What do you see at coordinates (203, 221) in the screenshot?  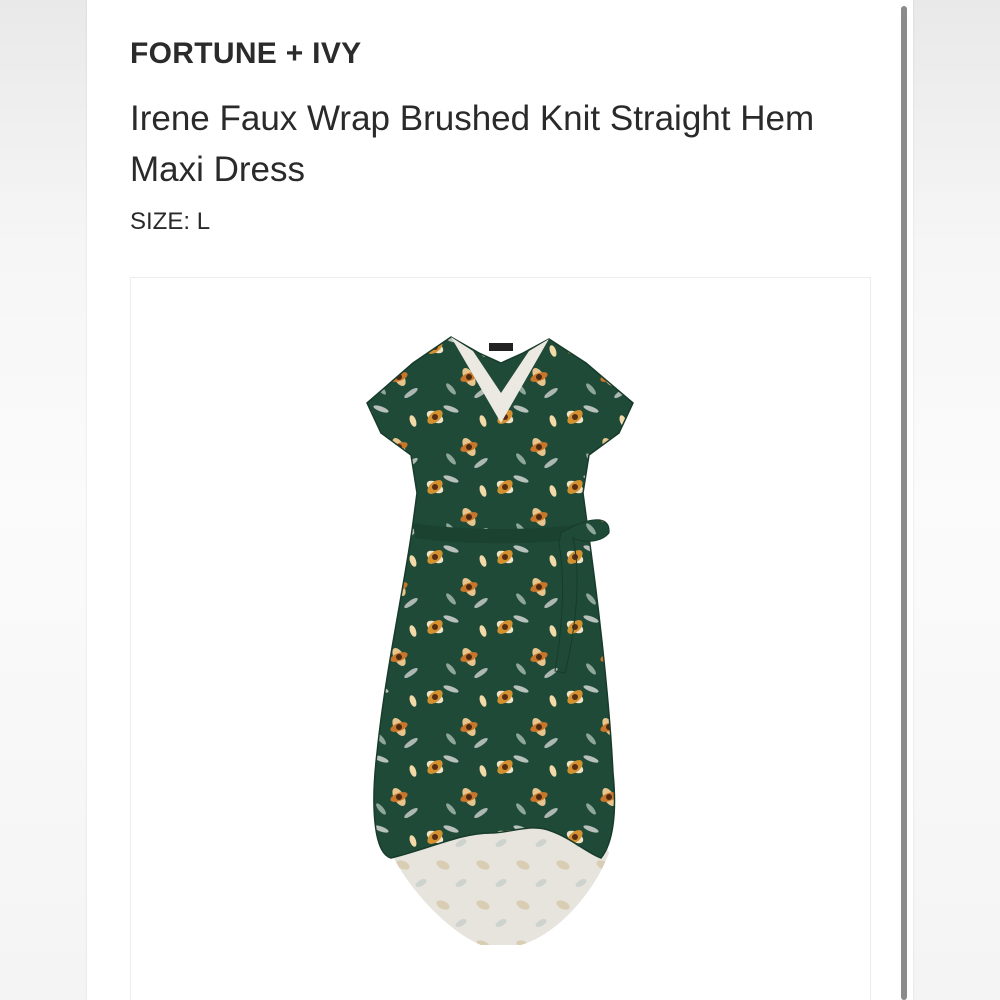 I see `size-value: L` at bounding box center [203, 221].